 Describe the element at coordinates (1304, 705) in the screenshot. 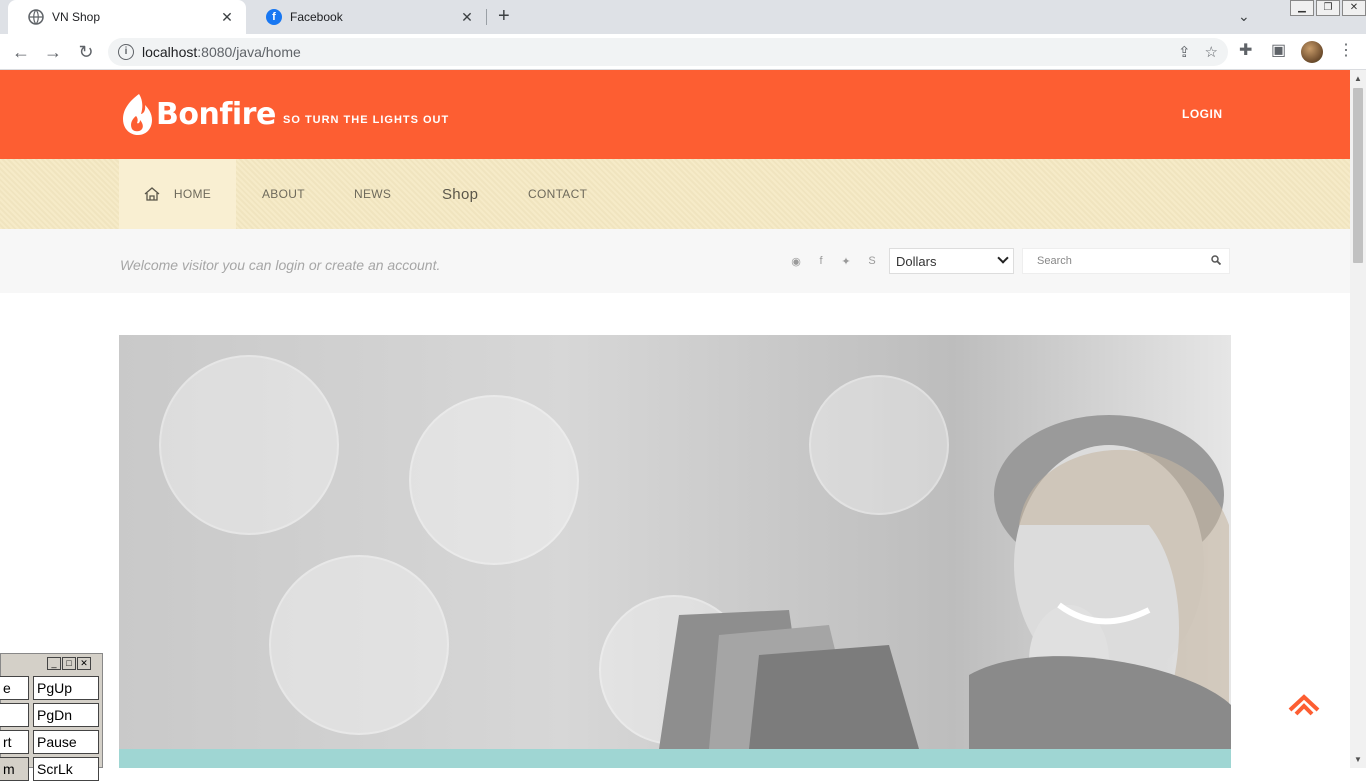

I see `scroll-to-top-icon` at that location.